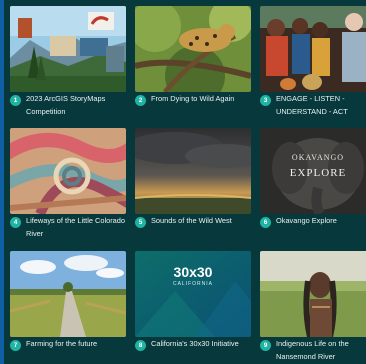 This screenshot has width=366, height=364. Describe the element at coordinates (15, 345) in the screenshot. I see `card-number-badge: 7` at that location.